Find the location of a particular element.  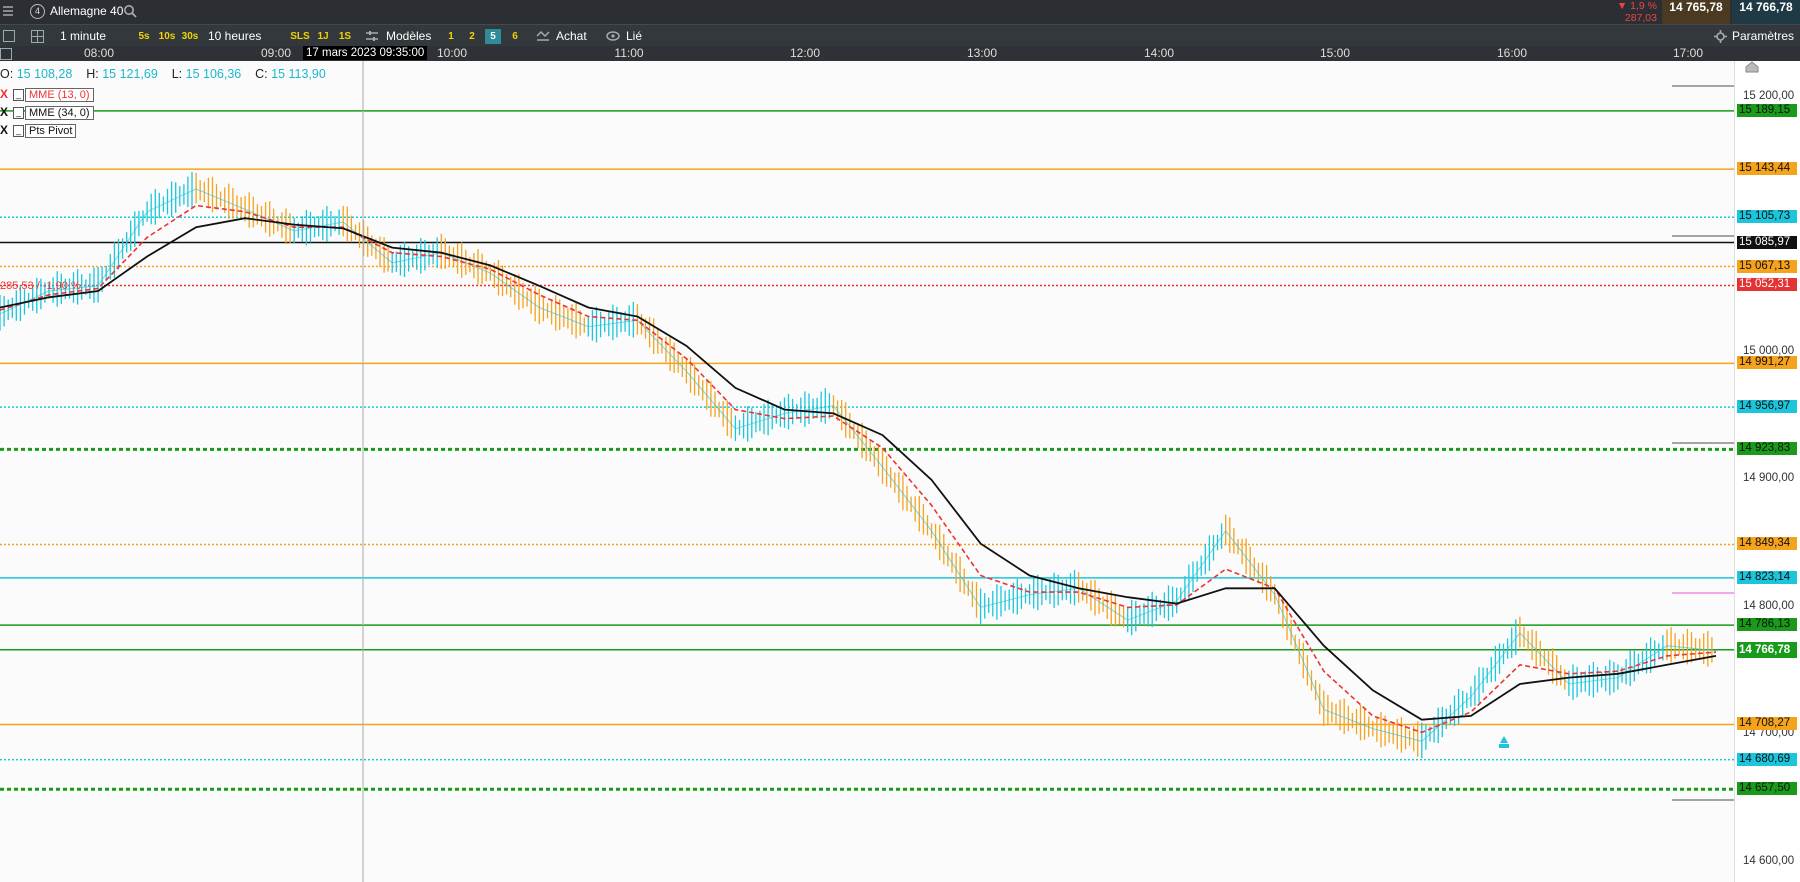

gear-icon is located at coordinates (1720, 36).